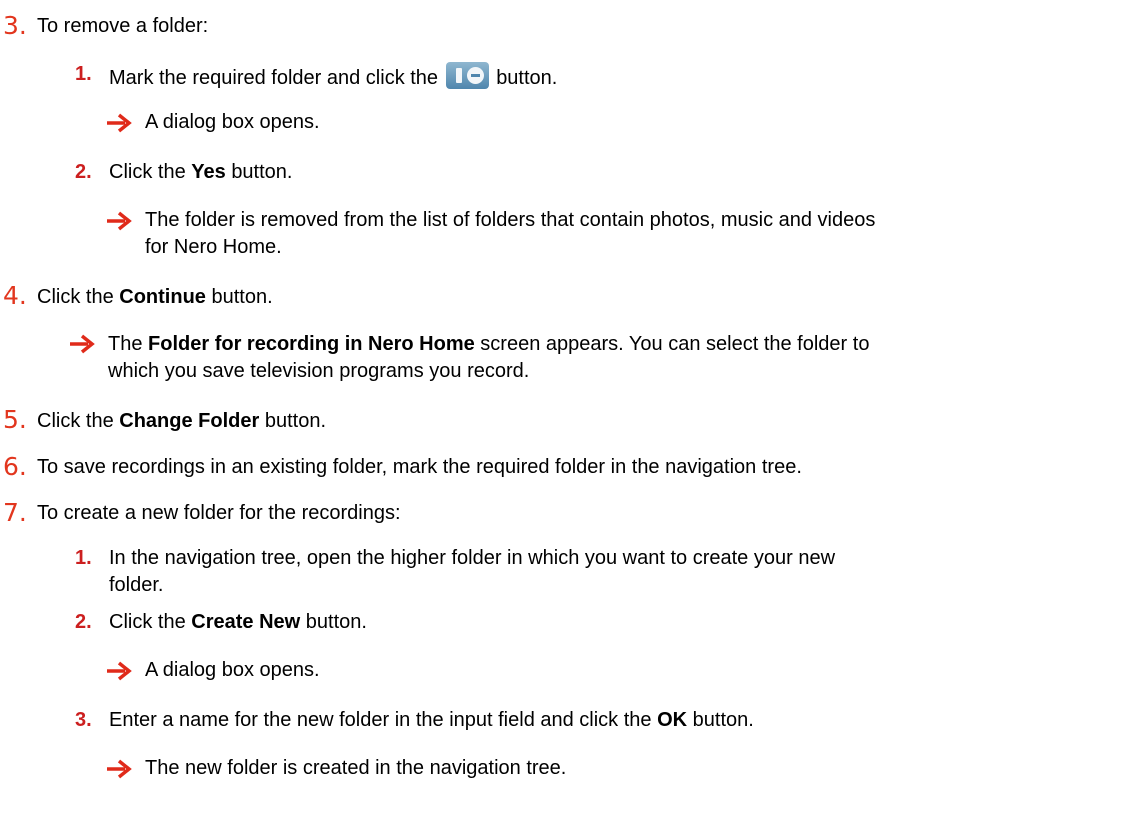 The height and width of the screenshot is (832, 1140). Describe the element at coordinates (123, 26) in the screenshot. I see `step-3-text: To remove a folder:` at that location.